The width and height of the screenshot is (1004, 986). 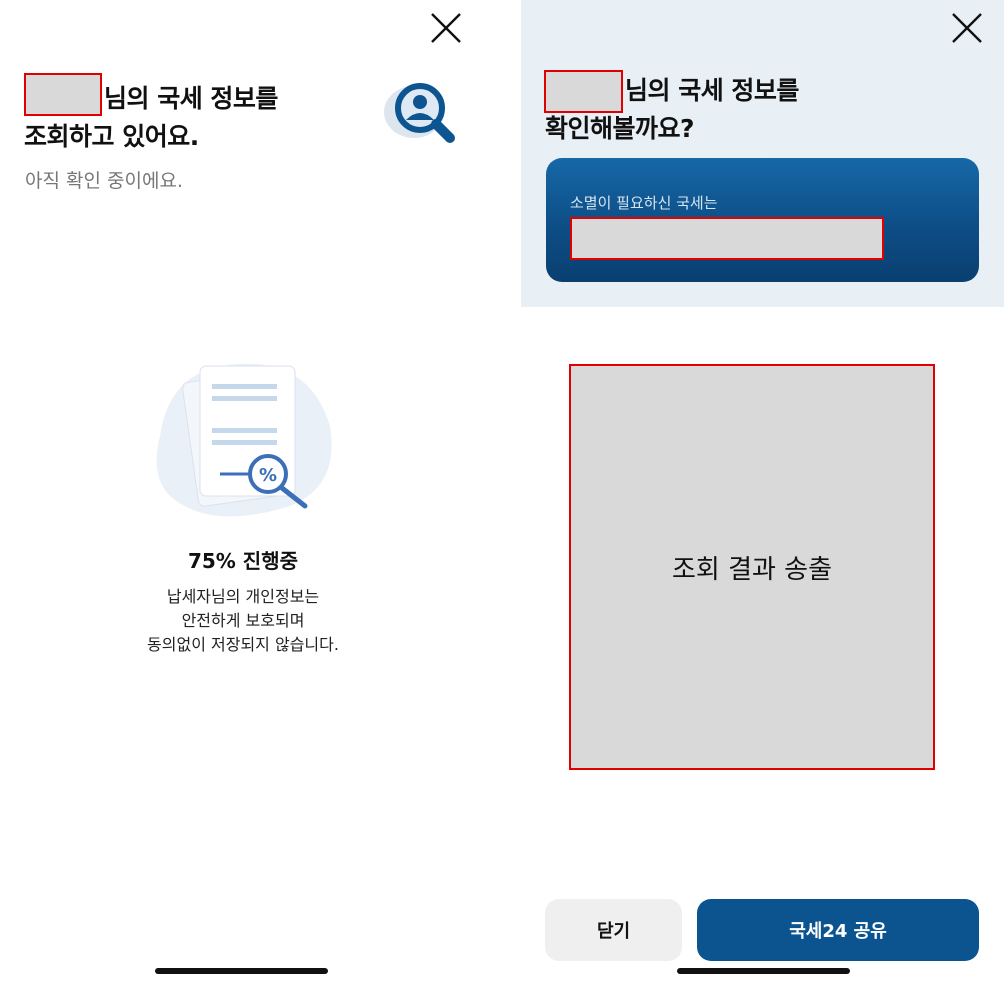 What do you see at coordinates (151, 118) in the screenshot?
I see `page-title: 님의 국세 정보를 조회하고 있어요.` at bounding box center [151, 118].